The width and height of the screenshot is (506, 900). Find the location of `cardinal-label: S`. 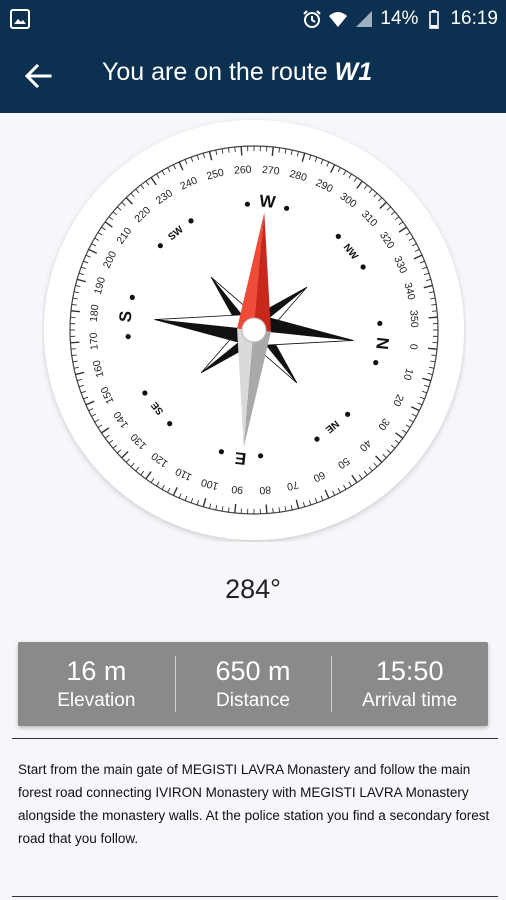

cardinal-label: S is located at coordinates (126, 316).